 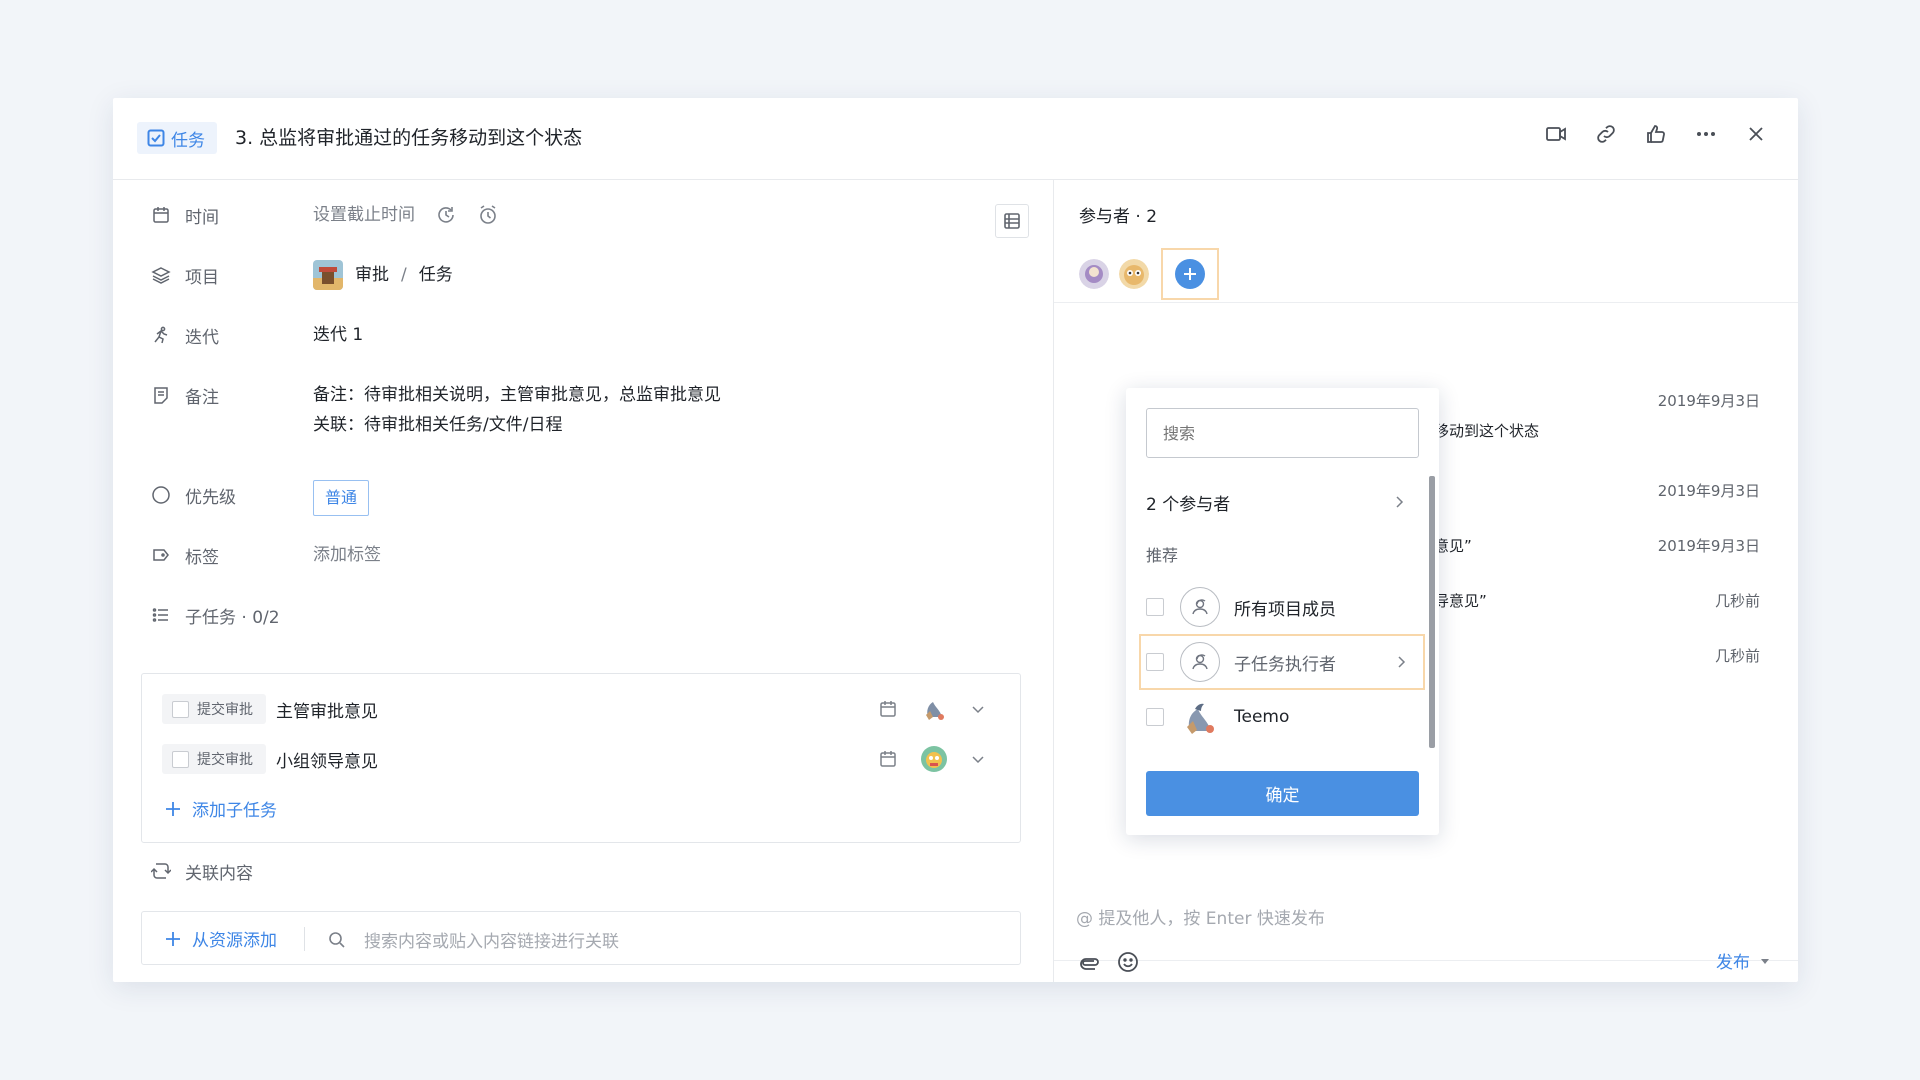 What do you see at coordinates (161, 615) in the screenshot?
I see `list-icon` at bounding box center [161, 615].